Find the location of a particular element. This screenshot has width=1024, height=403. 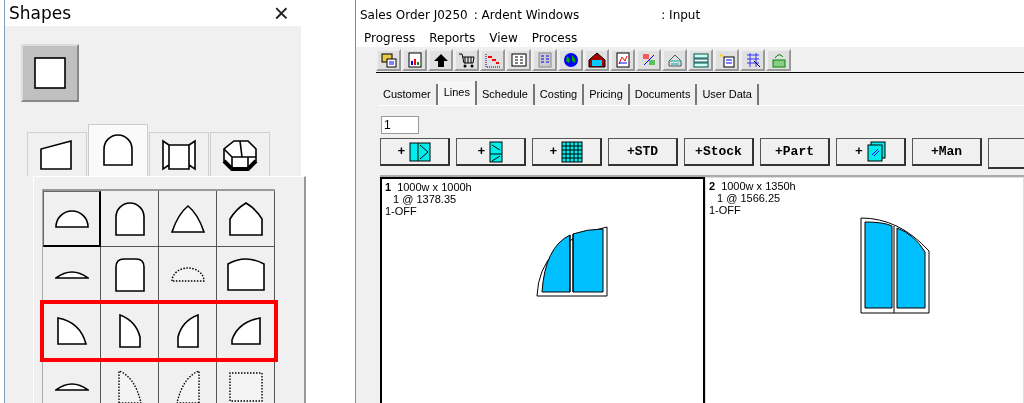

table-icon is located at coordinates (518, 60).